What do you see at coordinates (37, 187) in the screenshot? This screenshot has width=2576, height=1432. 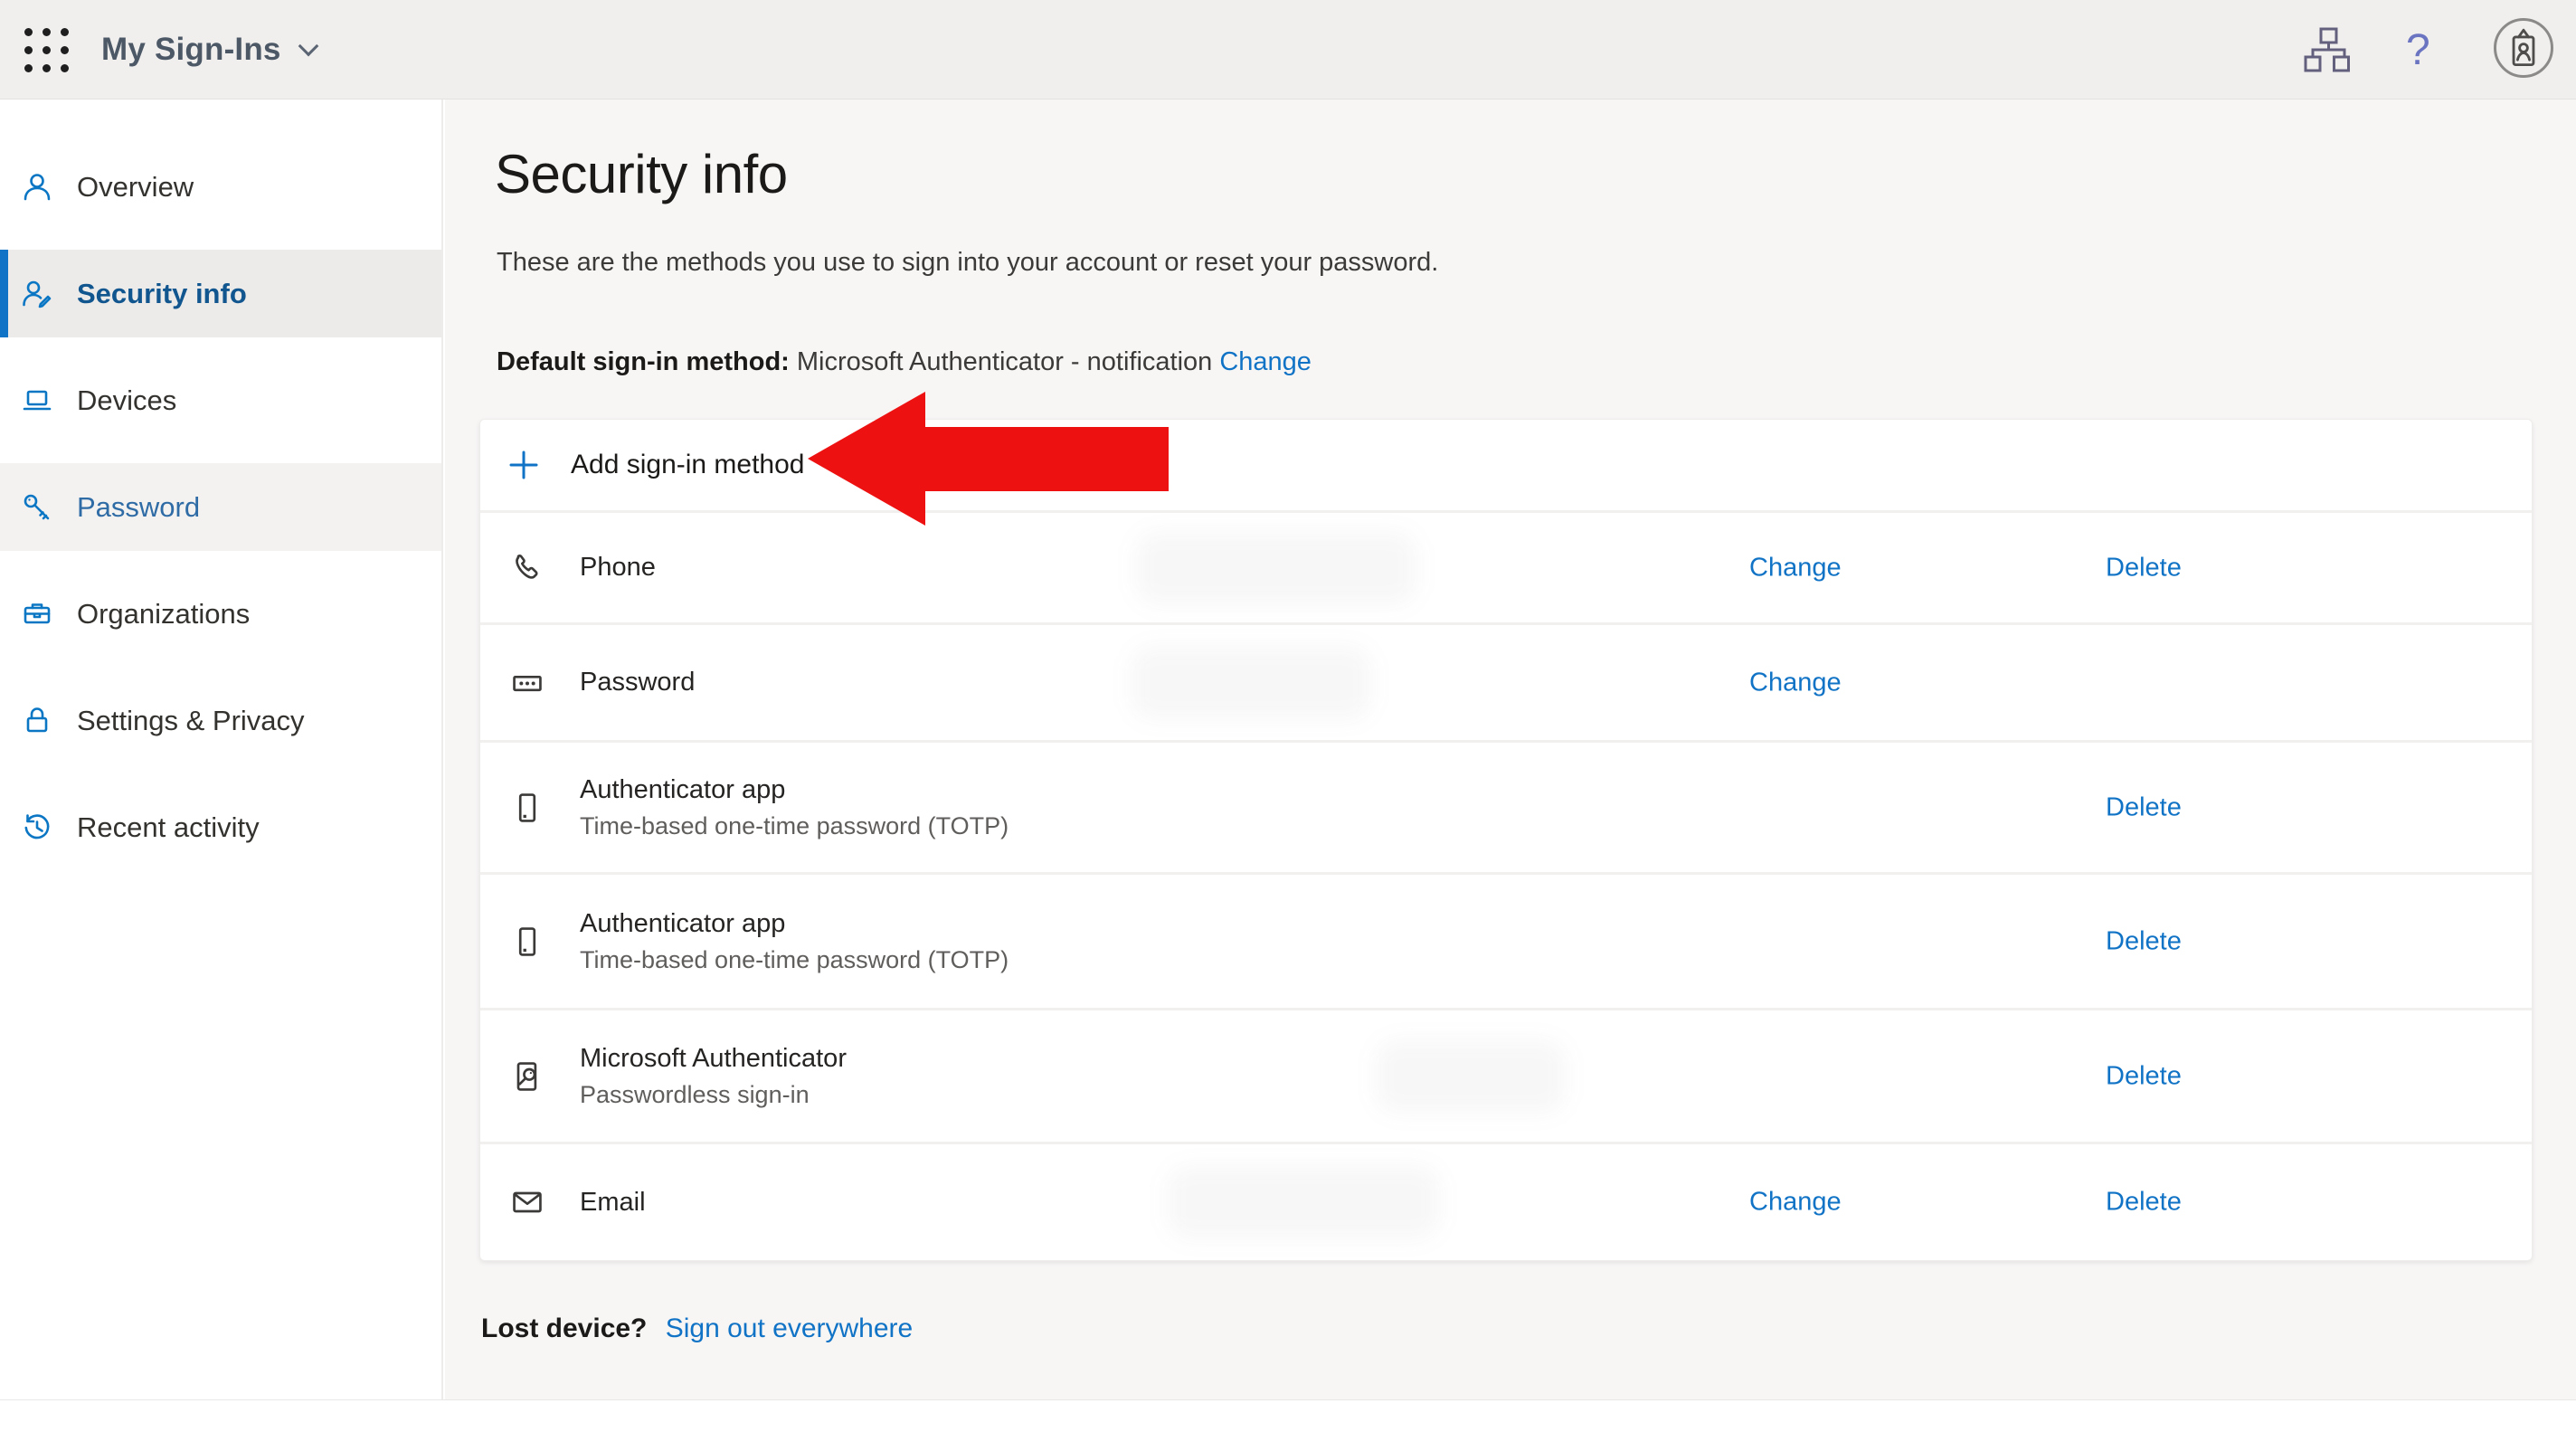 I see `person-icon` at bounding box center [37, 187].